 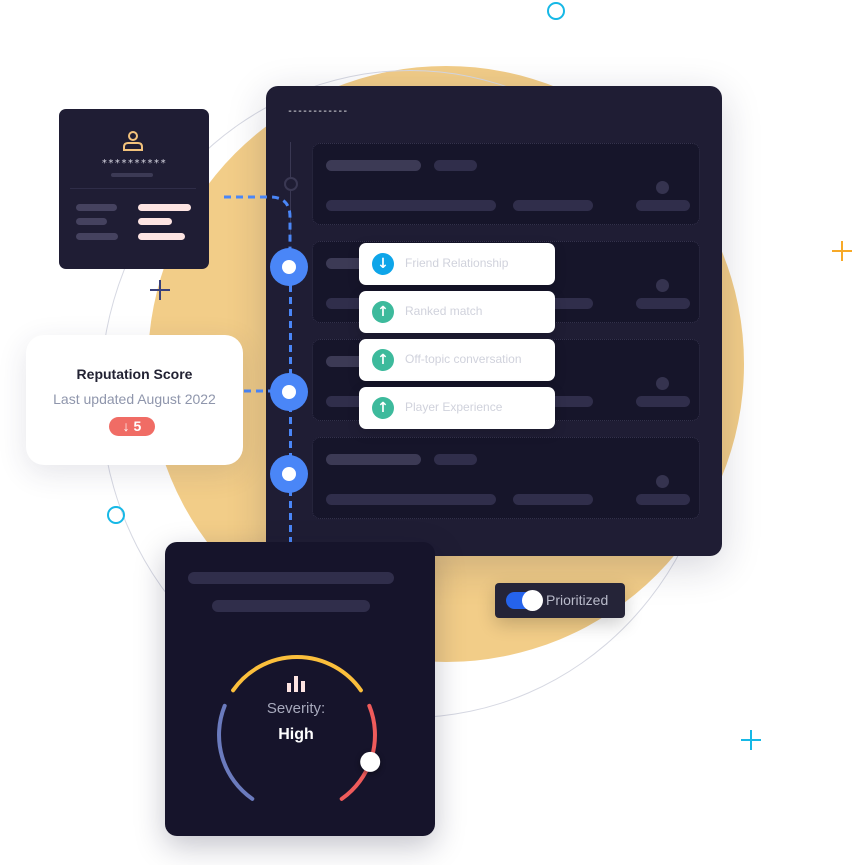 I want to click on factor-chip: ↑ Ranked match, so click(x=457, y=312).